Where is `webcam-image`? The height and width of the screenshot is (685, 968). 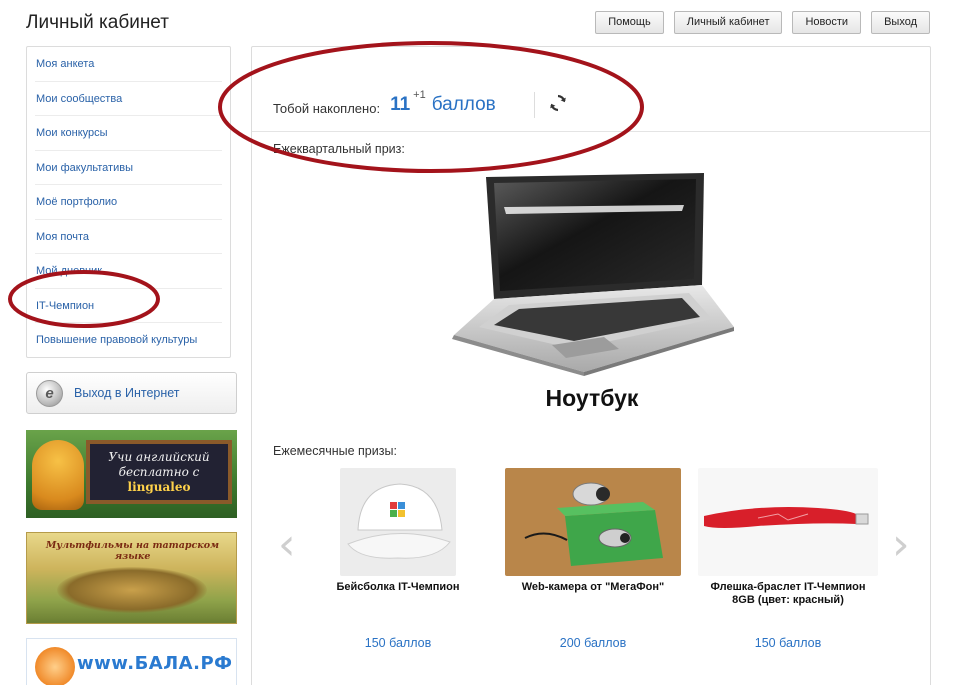
webcam-image is located at coordinates (593, 522).